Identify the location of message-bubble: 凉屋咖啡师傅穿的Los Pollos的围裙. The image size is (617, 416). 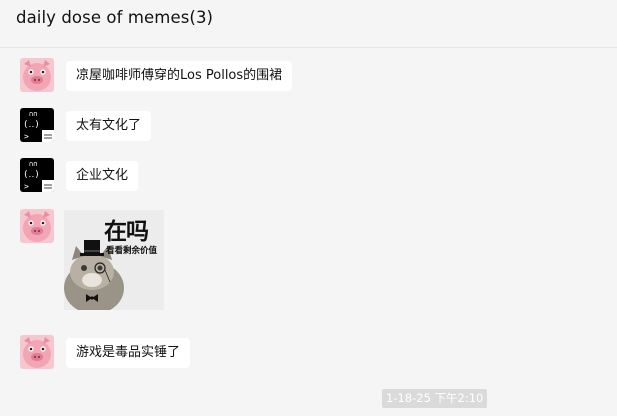
(179, 76).